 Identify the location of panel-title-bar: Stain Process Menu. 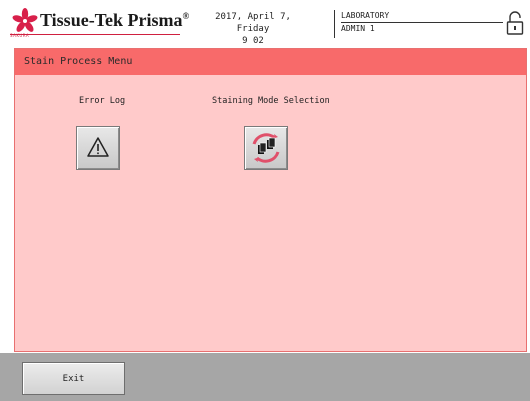
(270, 62).